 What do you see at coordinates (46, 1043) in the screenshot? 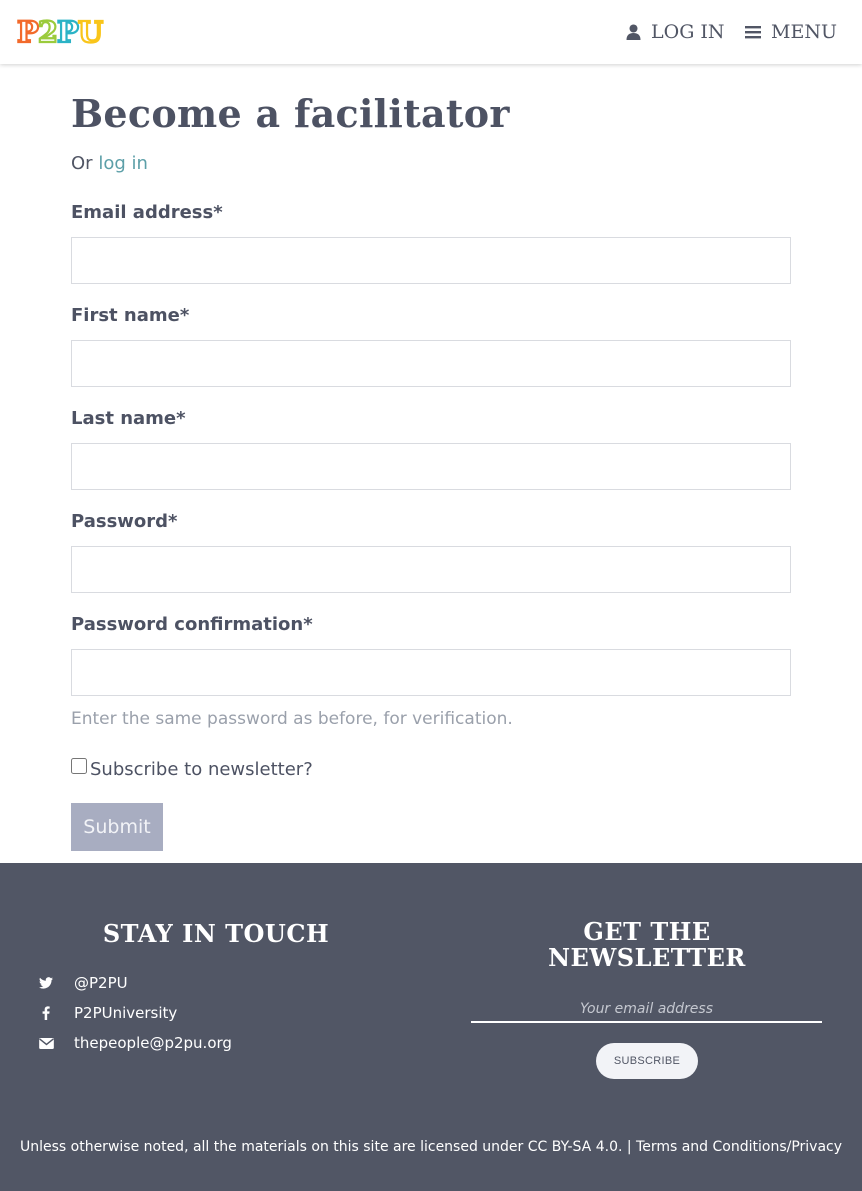
I see `envelope-icon` at bounding box center [46, 1043].